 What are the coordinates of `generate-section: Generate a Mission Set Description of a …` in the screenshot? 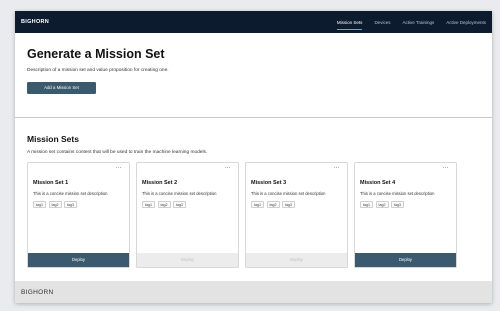 It's located at (253, 70).